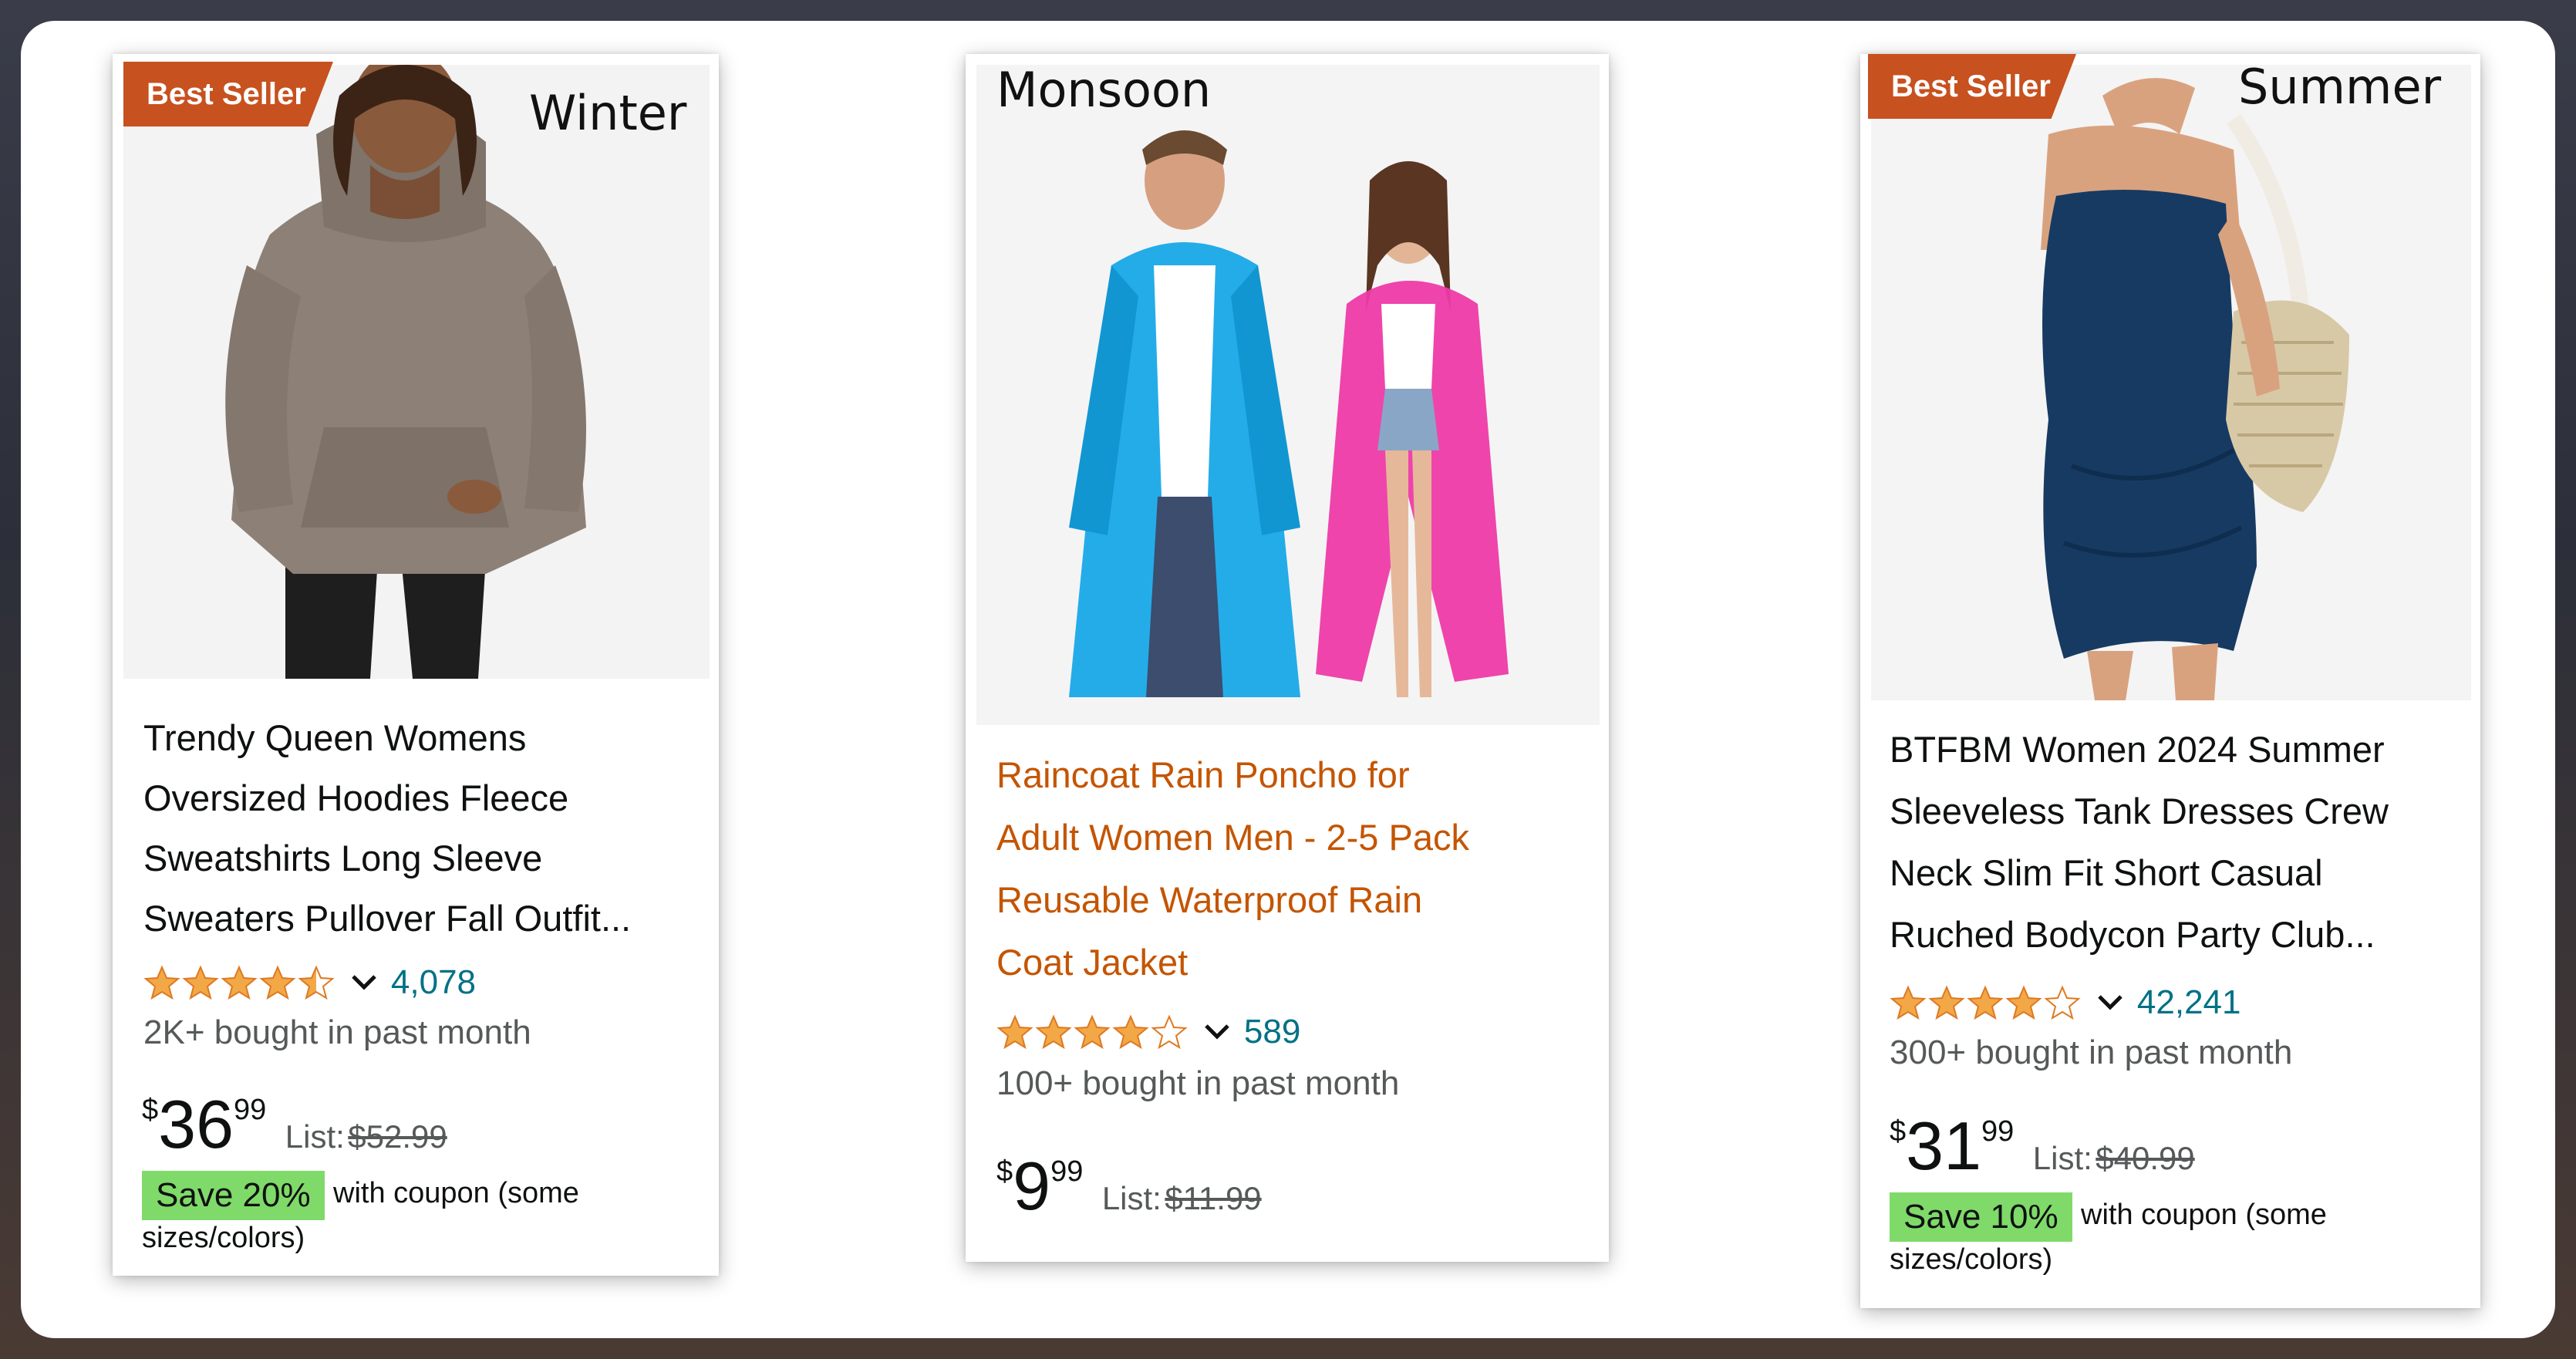  I want to click on rating-count: 42,241, so click(2189, 1002).